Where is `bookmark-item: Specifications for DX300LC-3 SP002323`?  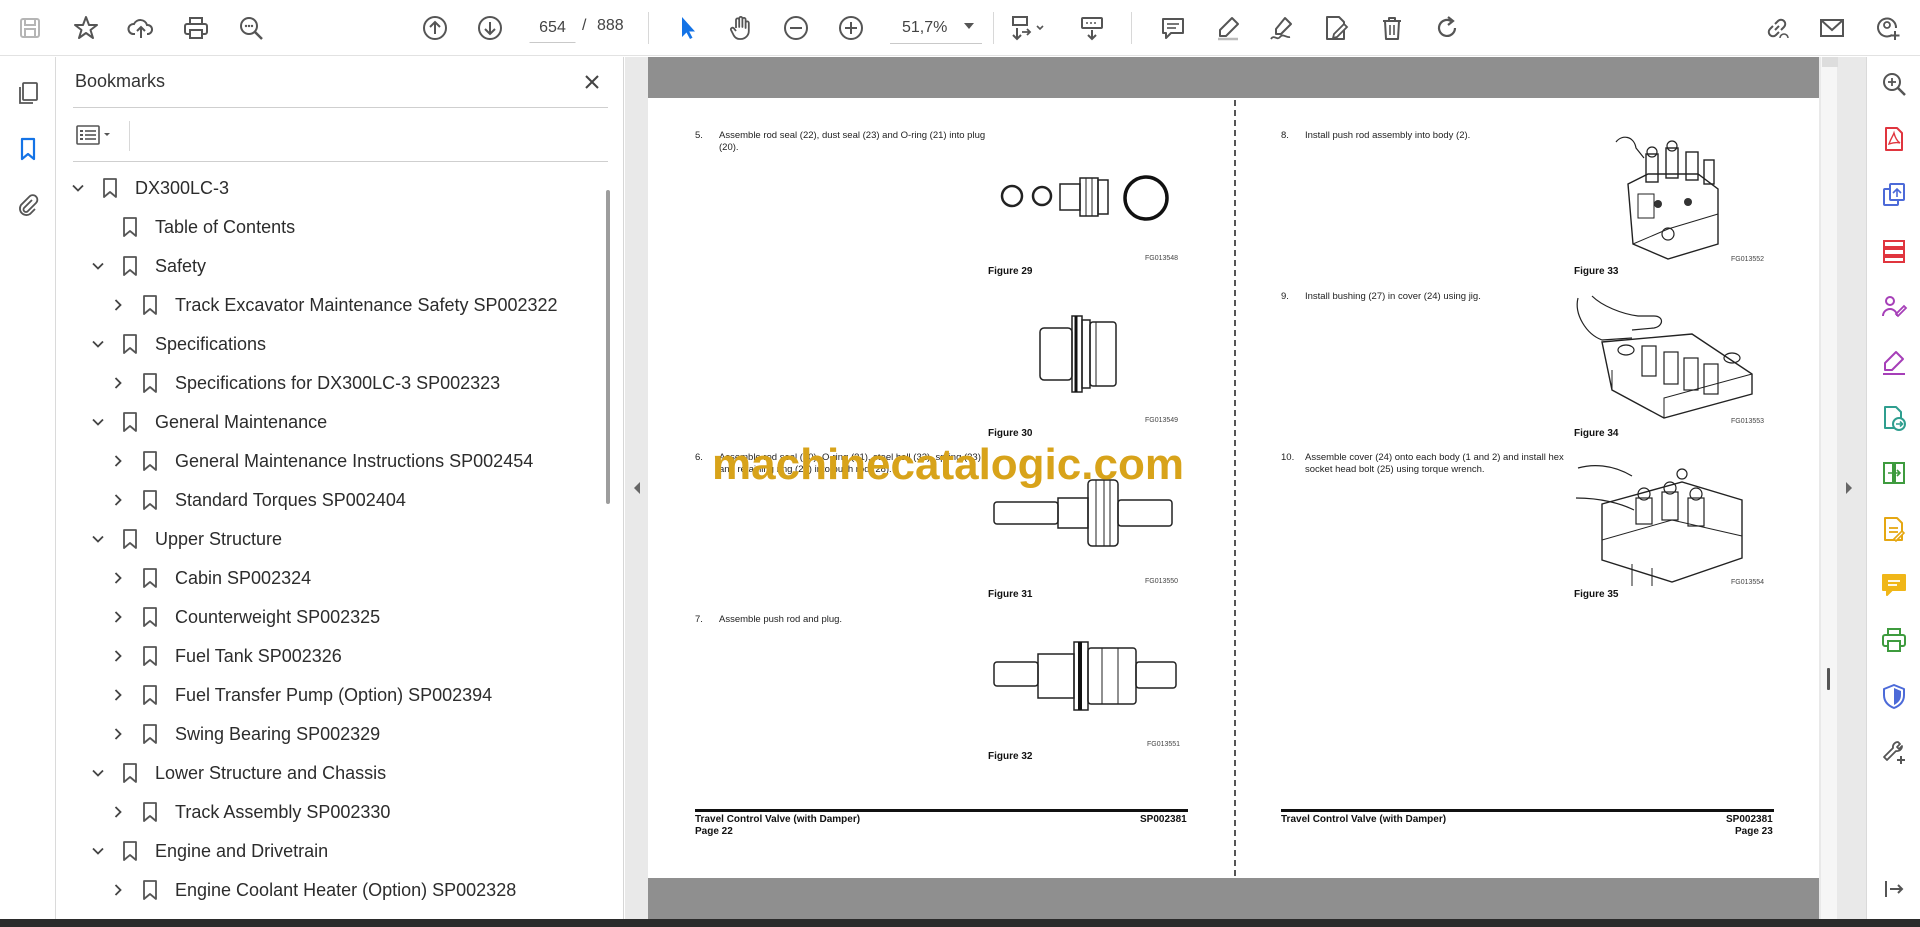 bookmark-item: Specifications for DX300LC-3 SP002323 is located at coordinates (303, 383).